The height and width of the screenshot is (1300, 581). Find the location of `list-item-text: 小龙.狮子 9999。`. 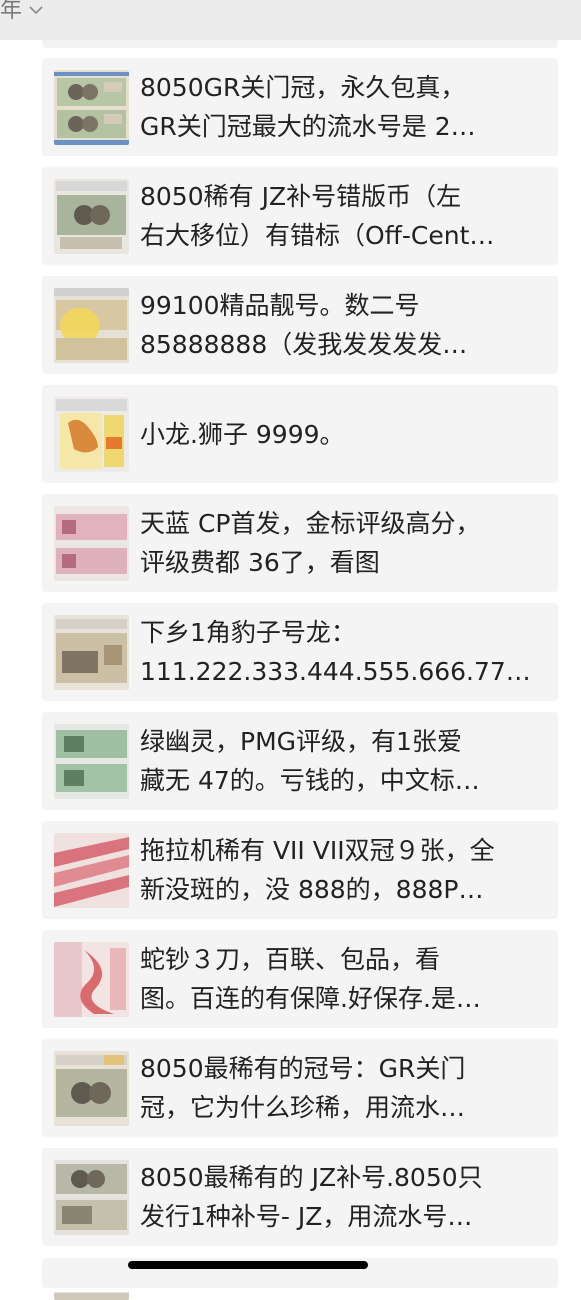

list-item-text: 小龙.狮子 9999。 is located at coordinates (343, 434).